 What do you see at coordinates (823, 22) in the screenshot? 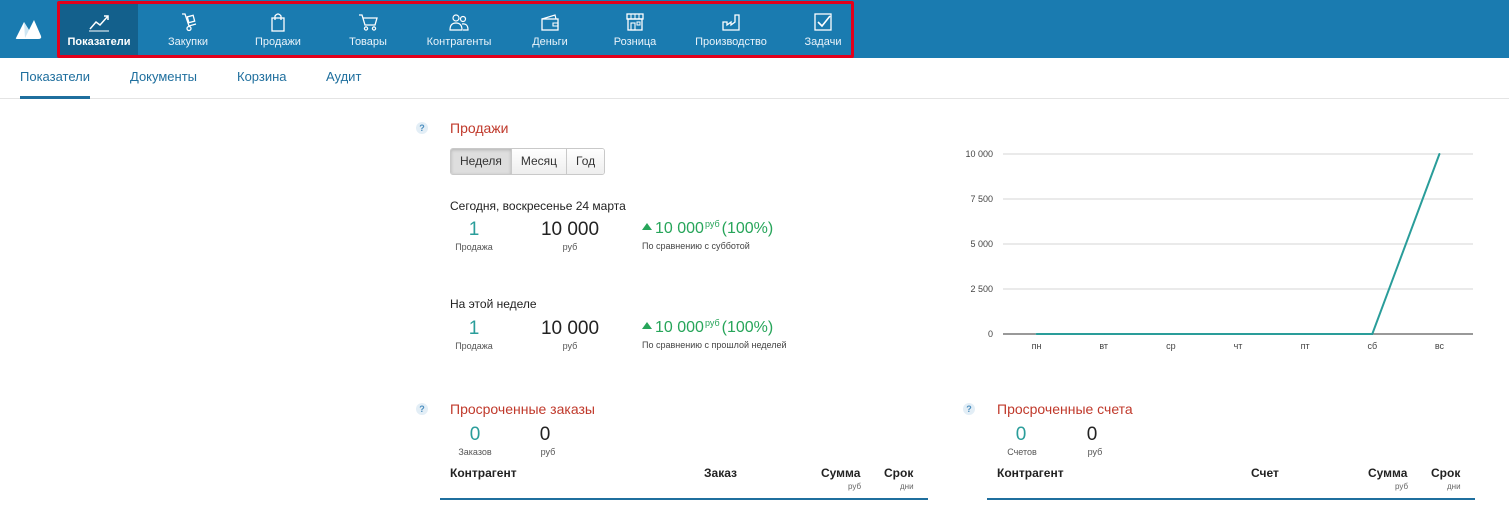
I see `checkbox-icon` at bounding box center [823, 22].